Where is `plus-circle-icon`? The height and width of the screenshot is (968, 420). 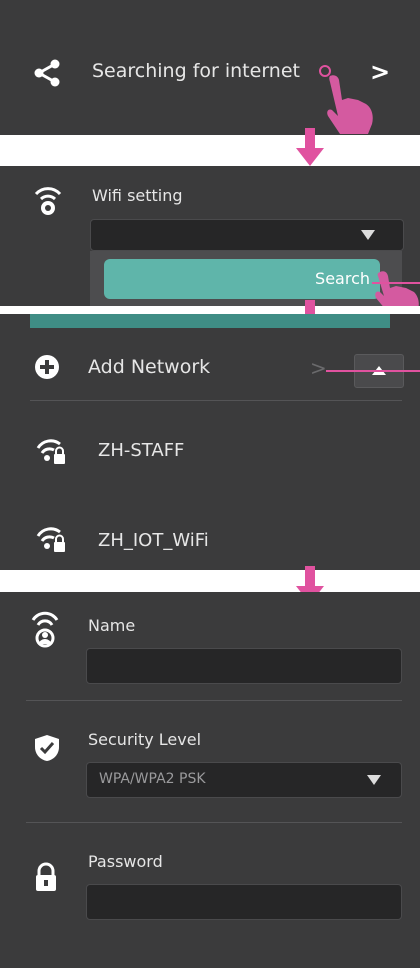 plus-circle-icon is located at coordinates (47, 367).